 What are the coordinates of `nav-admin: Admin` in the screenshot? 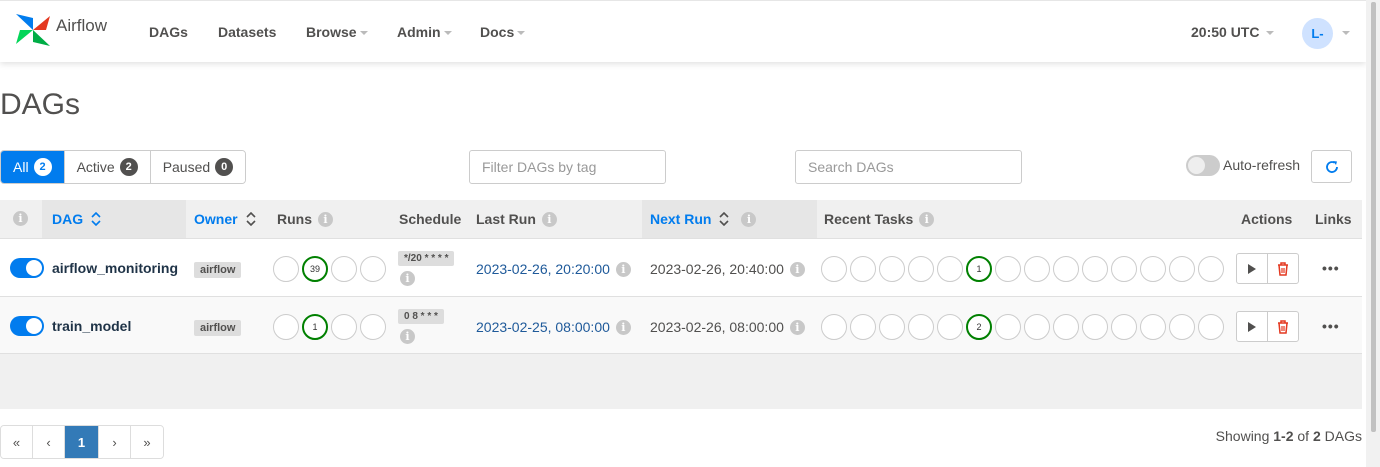 It's located at (424, 32).